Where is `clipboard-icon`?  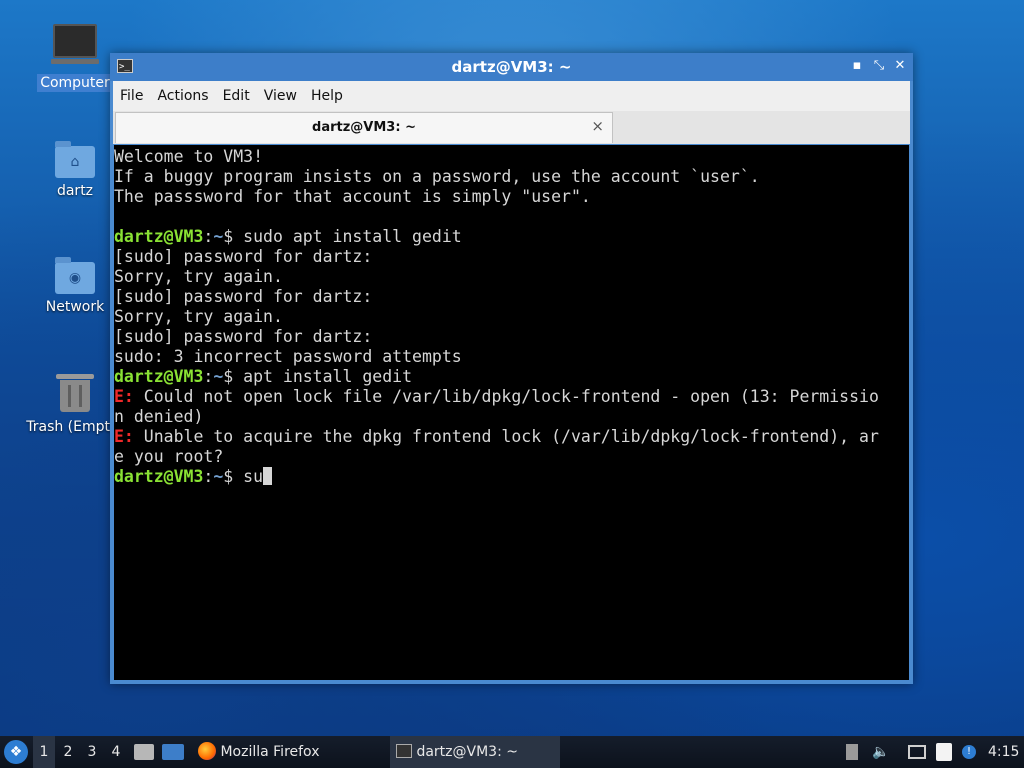
clipboard-icon is located at coordinates (944, 752).